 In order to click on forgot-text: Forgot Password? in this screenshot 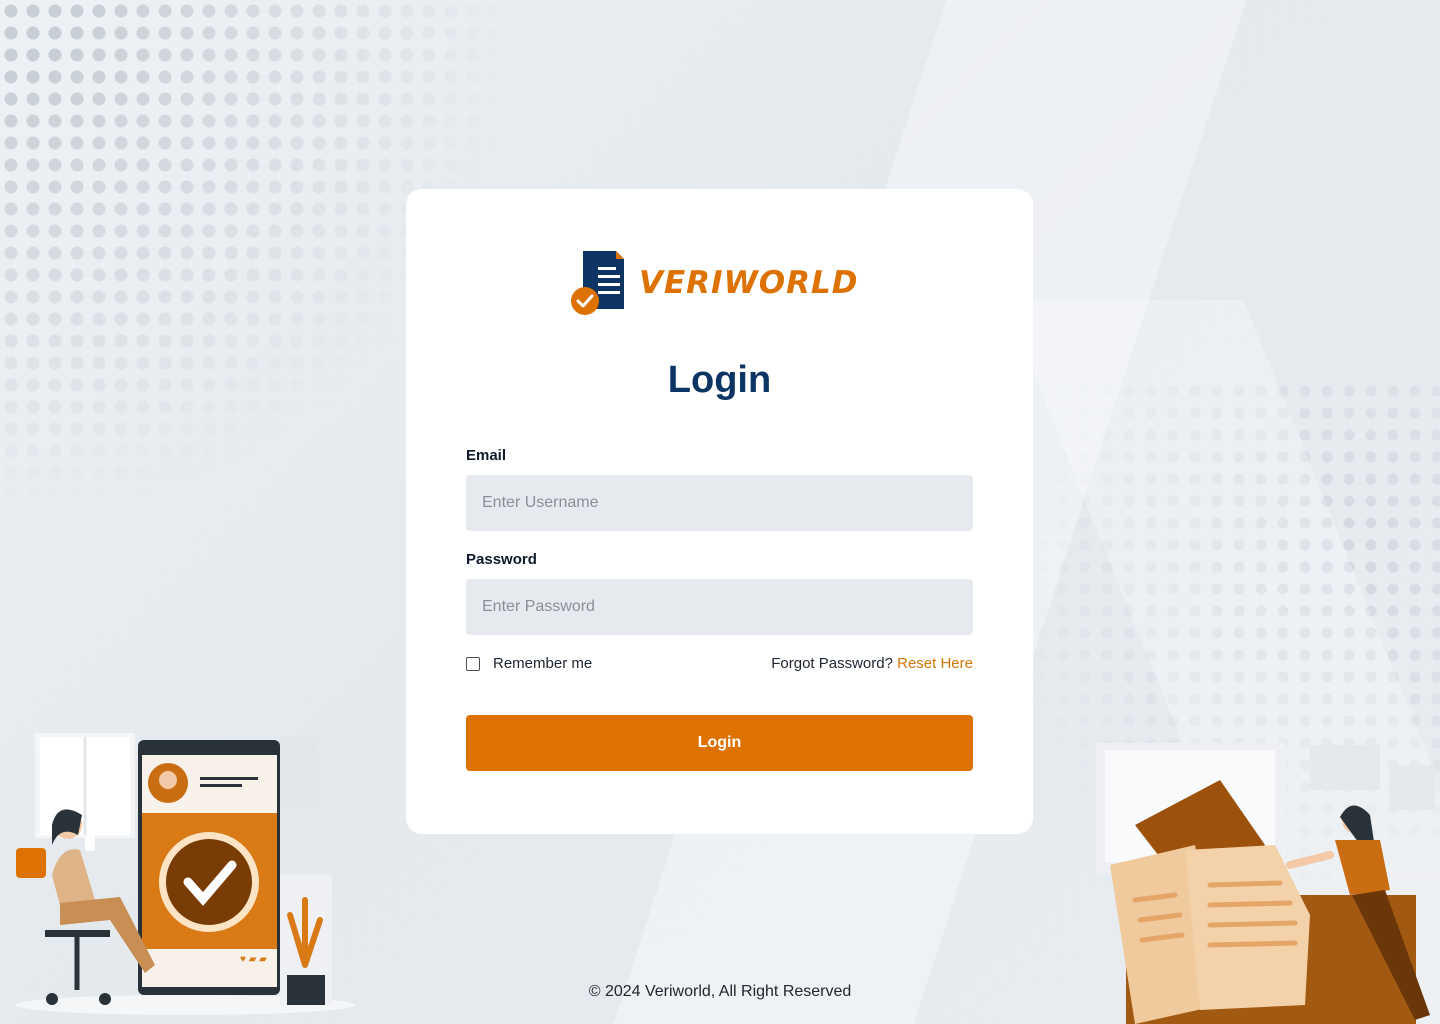, I will do `click(834, 663)`.